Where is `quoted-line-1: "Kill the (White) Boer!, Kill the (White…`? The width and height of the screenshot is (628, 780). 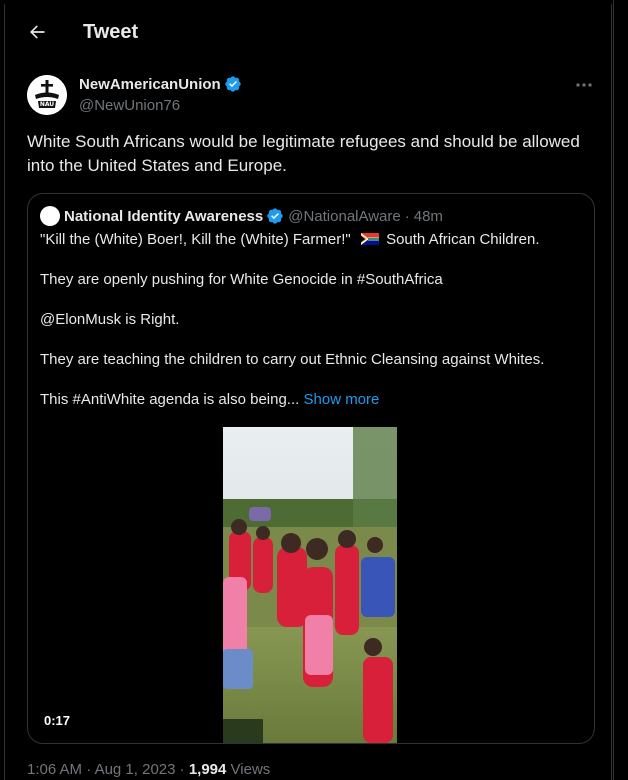 quoted-line-1: "Kill the (White) Boer!, Kill the (White… is located at coordinates (312, 240).